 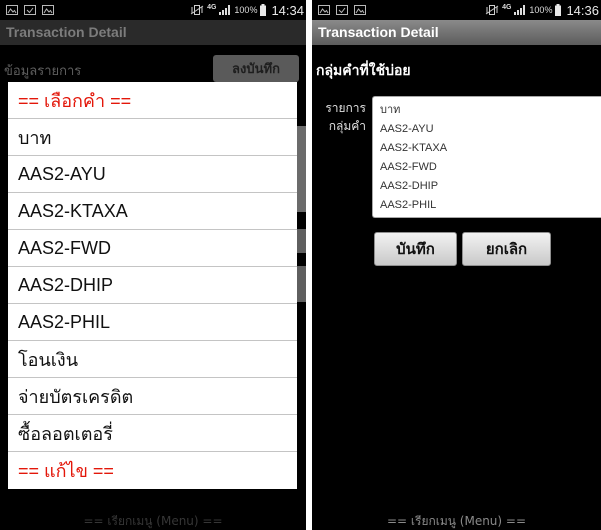 What do you see at coordinates (152, 211) in the screenshot?
I see `dialog-item: AAS2-KTAXA` at bounding box center [152, 211].